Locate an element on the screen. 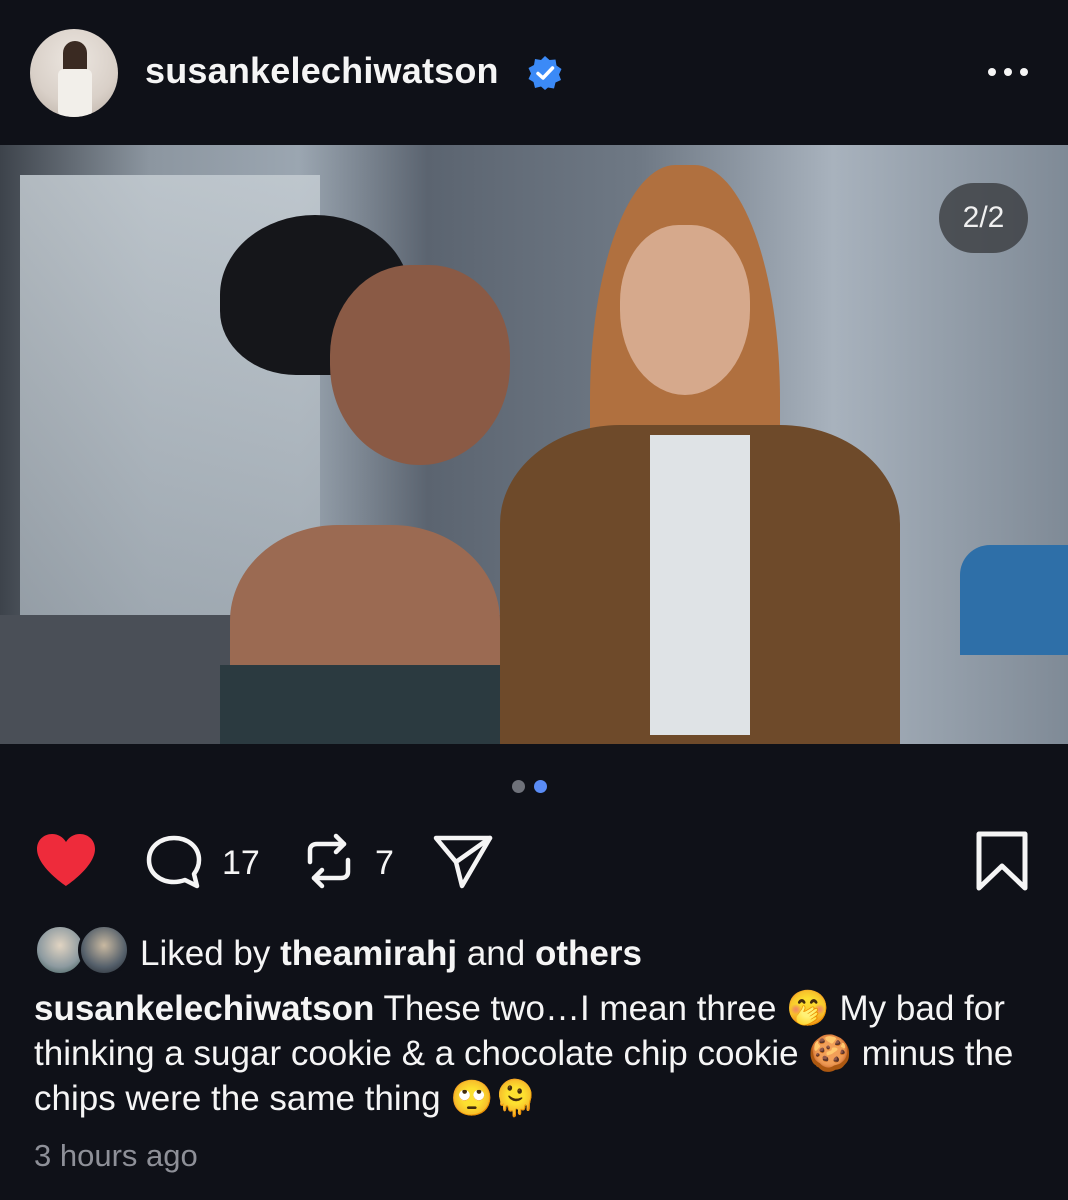  repost-icon is located at coordinates (329, 861).